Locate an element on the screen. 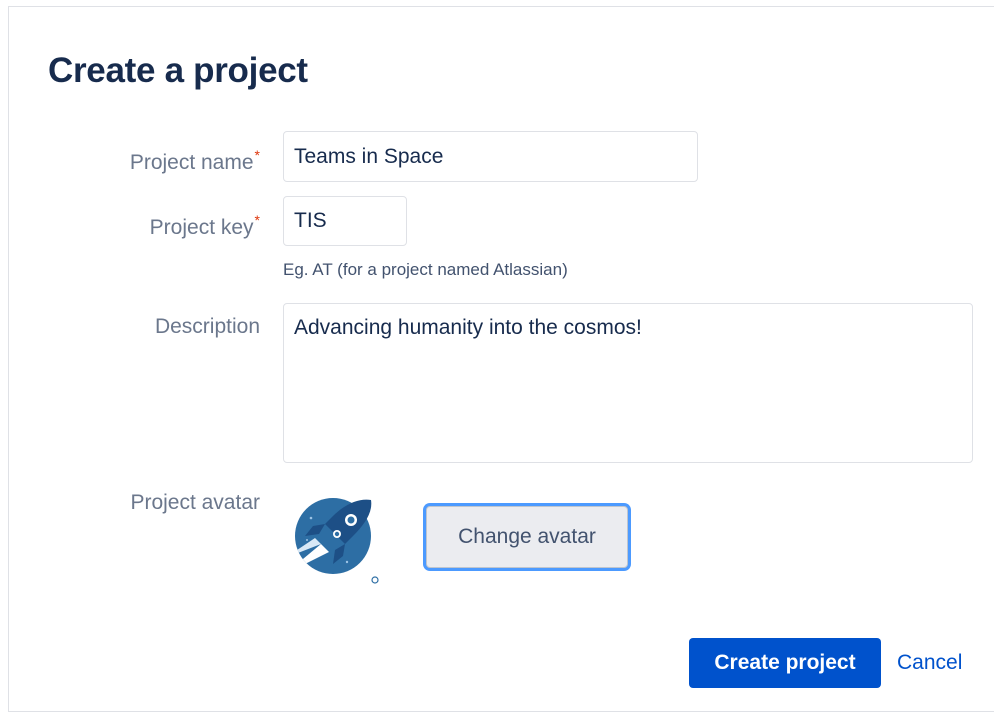 The width and height of the screenshot is (994, 718). project-name-label: Project name* is located at coordinates (194, 161).